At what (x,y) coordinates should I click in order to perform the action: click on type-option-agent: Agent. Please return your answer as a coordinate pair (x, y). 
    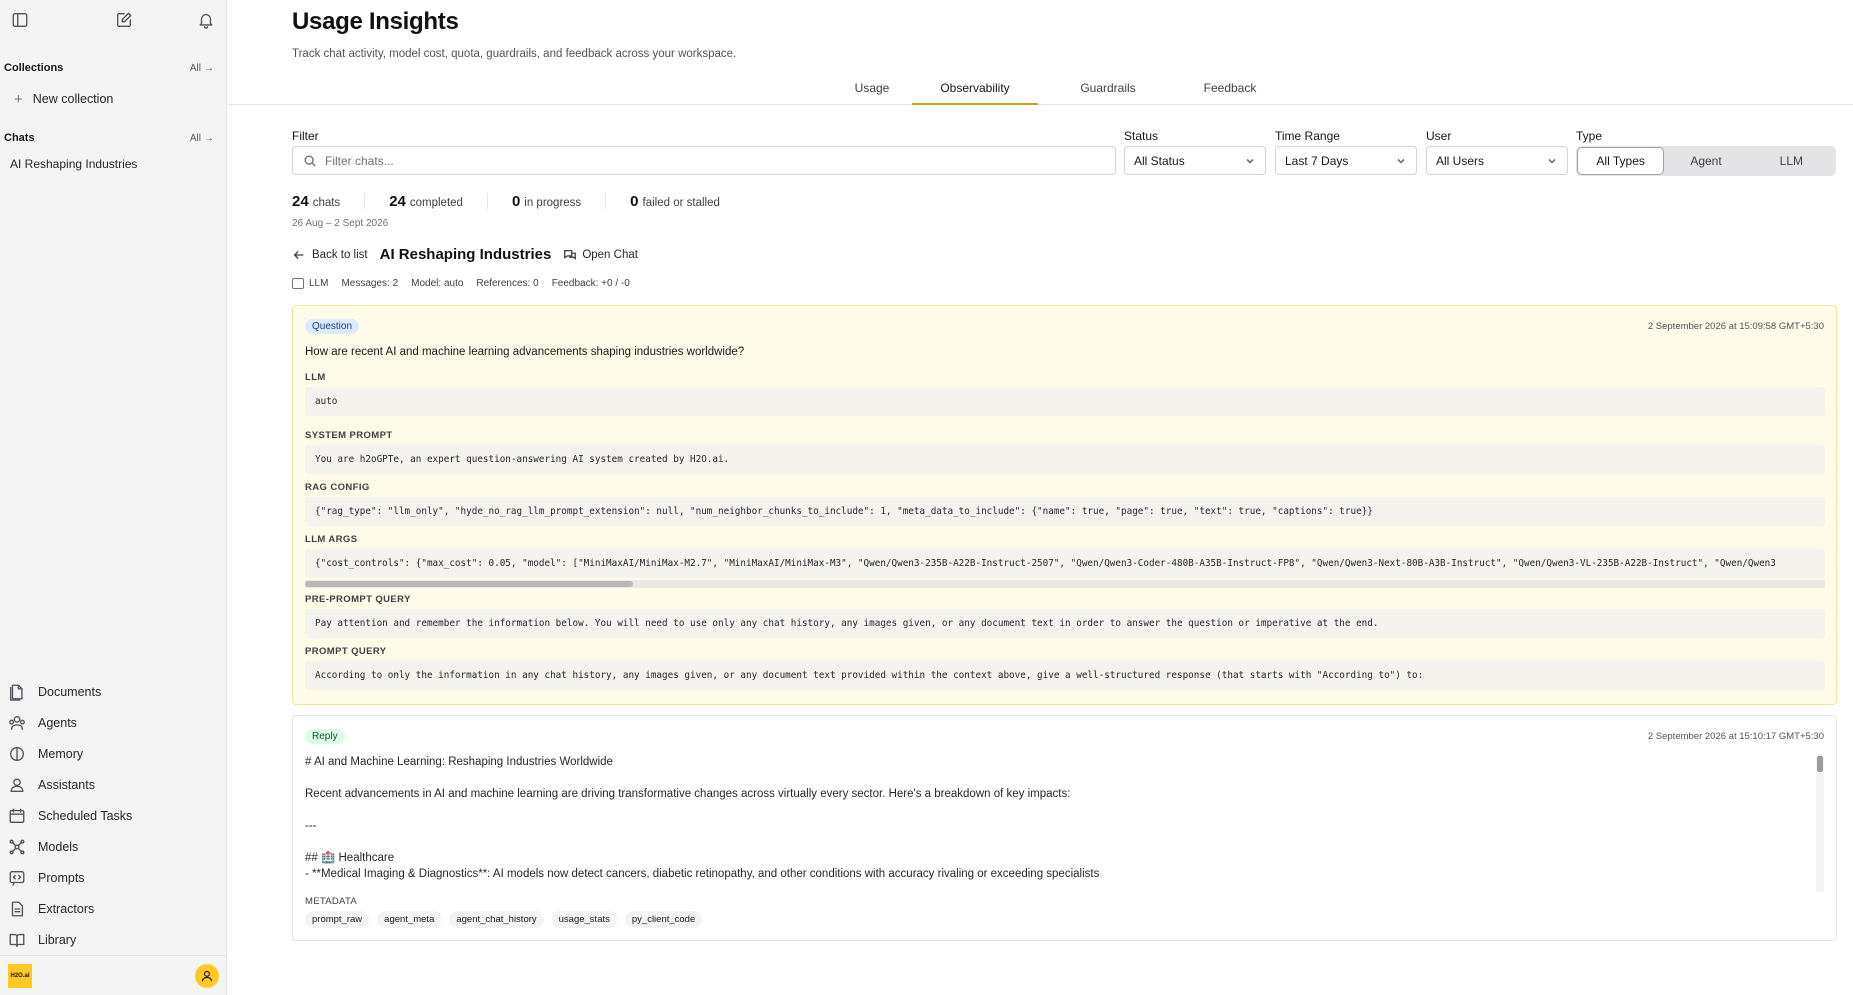
    Looking at the image, I should click on (1705, 161).